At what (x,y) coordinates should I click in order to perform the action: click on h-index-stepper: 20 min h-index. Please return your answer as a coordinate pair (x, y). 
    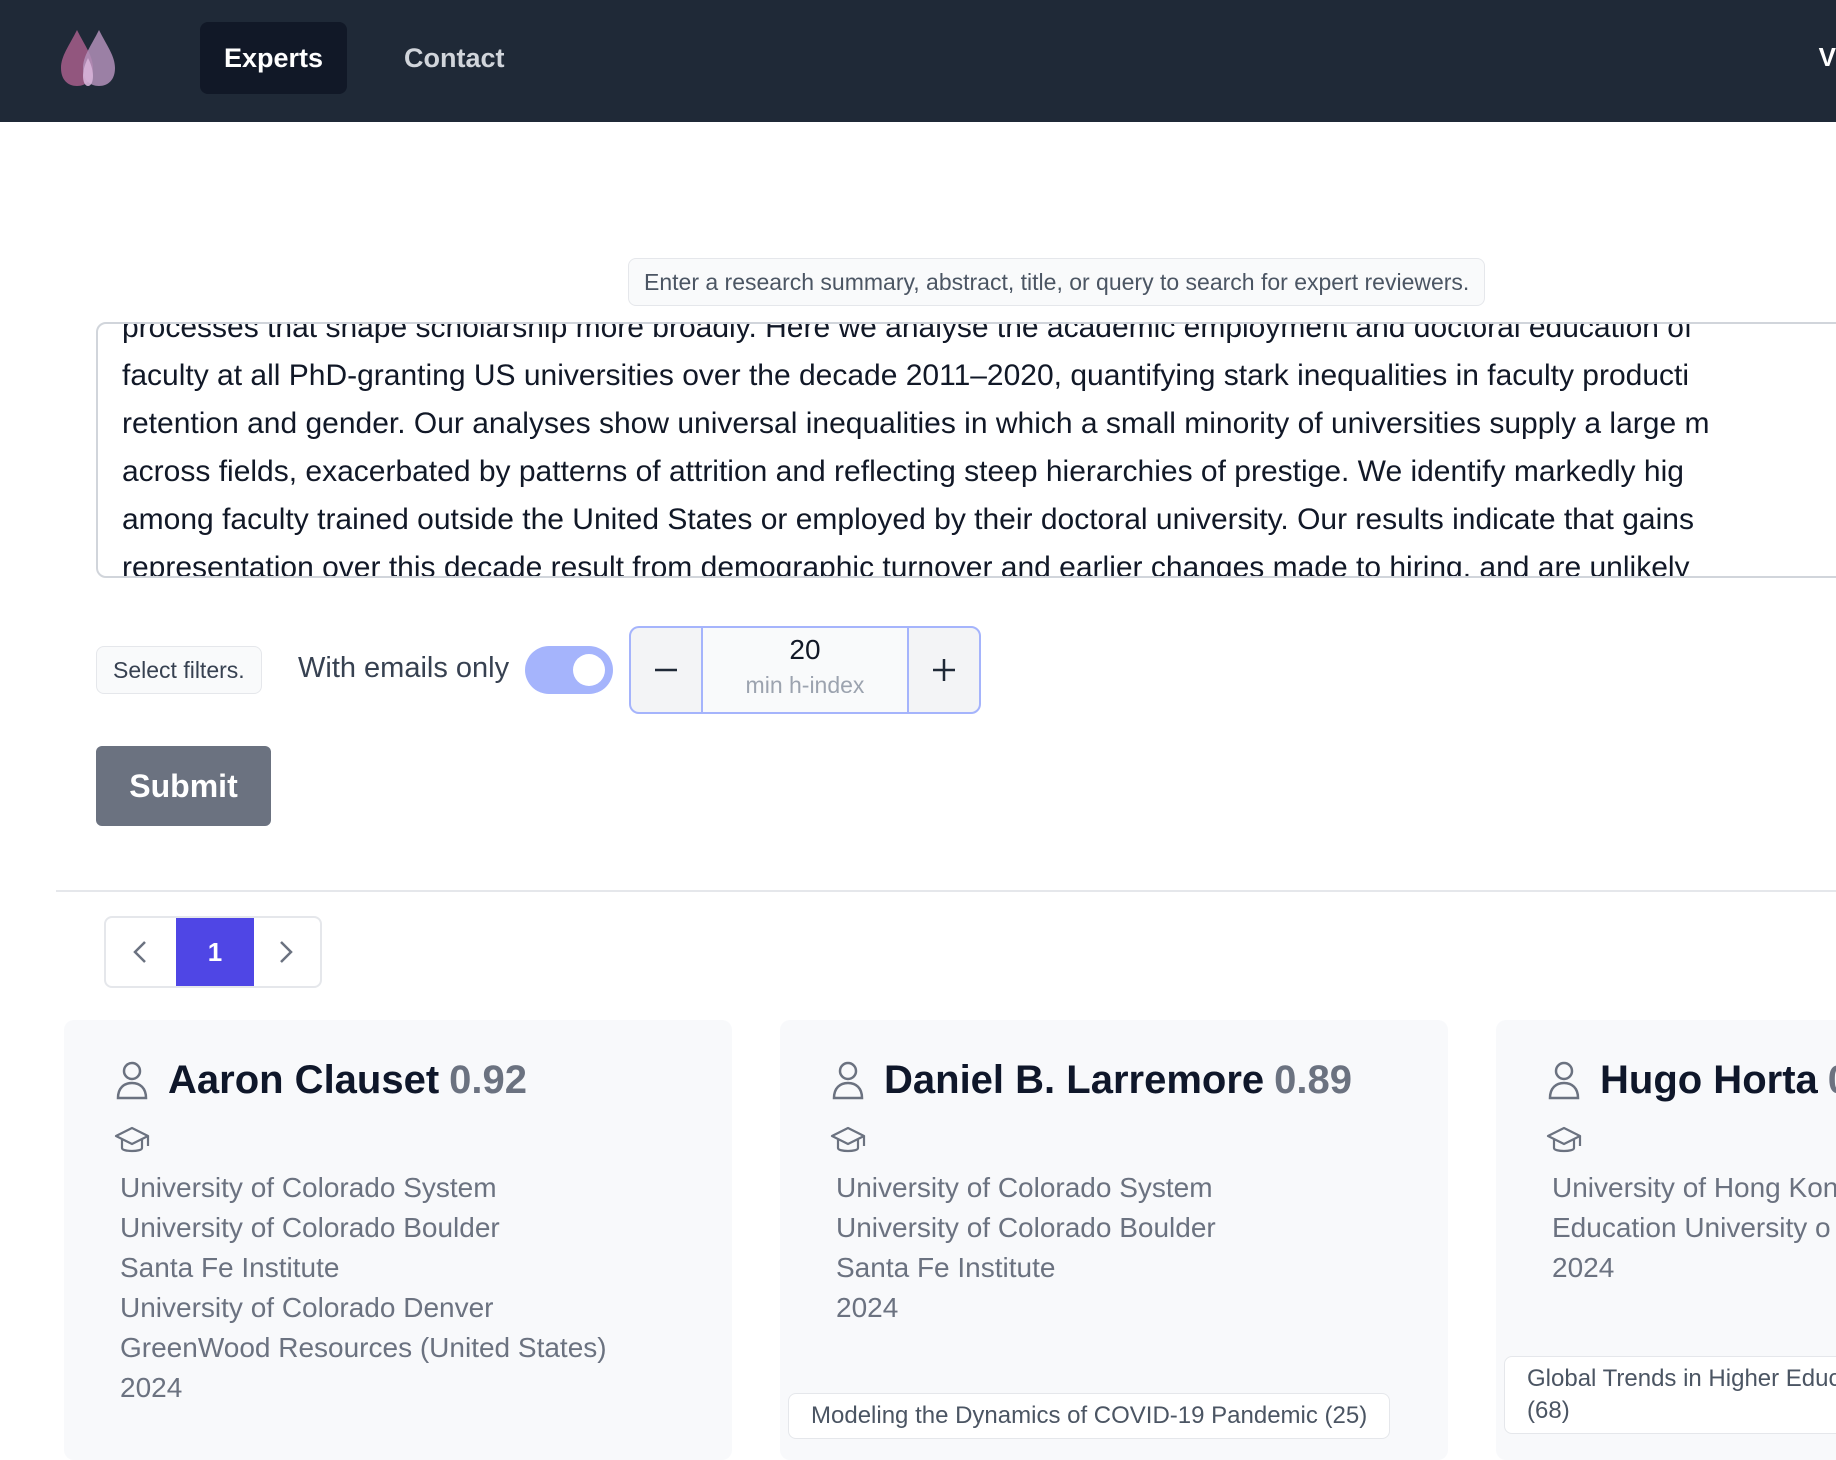
    Looking at the image, I should click on (805, 670).